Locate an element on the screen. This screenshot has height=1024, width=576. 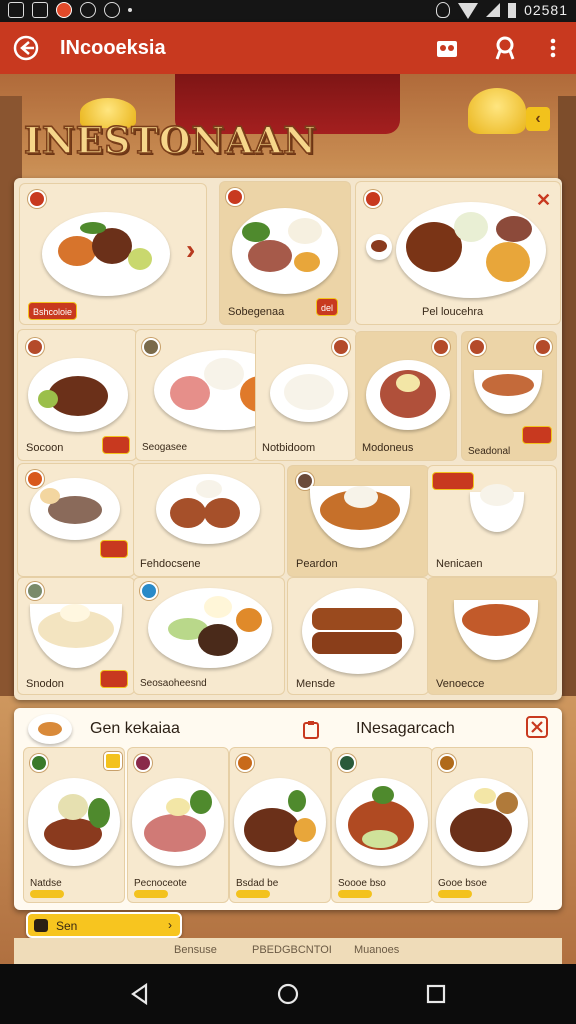
photo-icon is located at coordinates (16, 10).